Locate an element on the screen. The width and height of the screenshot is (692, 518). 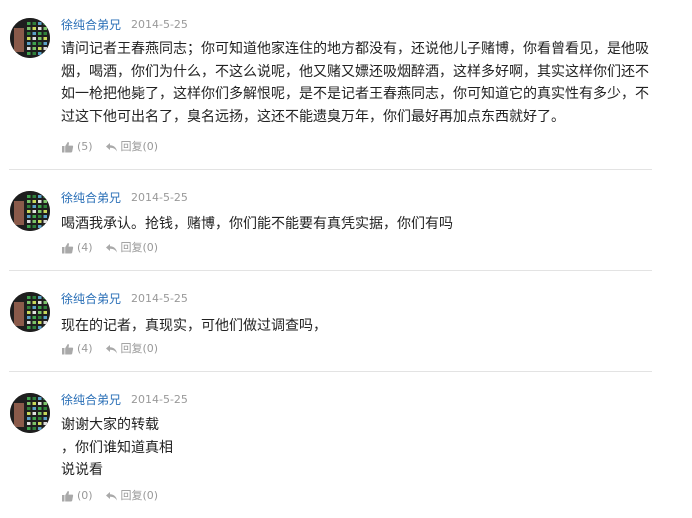
comment-actions: (0) 回复(0) is located at coordinates (109, 496).